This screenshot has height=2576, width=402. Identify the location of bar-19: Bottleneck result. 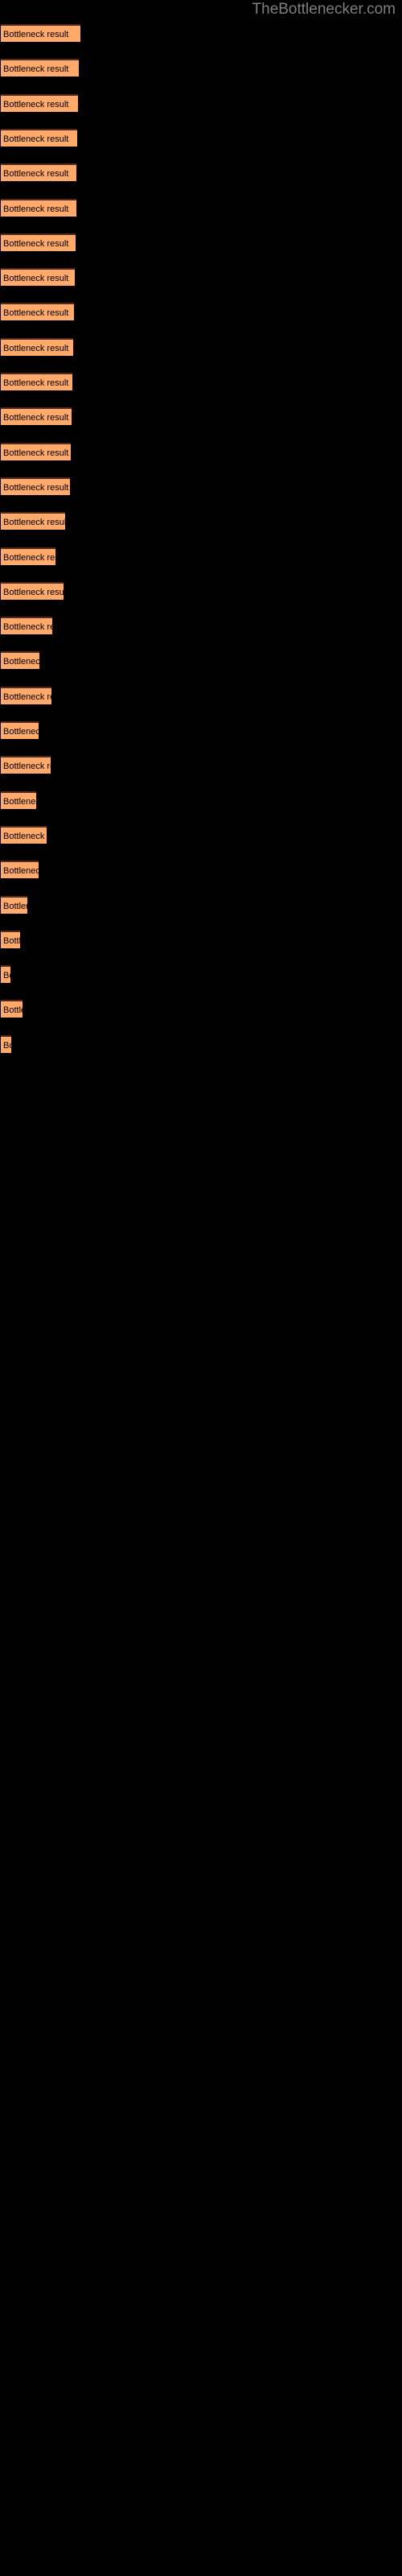
(20, 660).